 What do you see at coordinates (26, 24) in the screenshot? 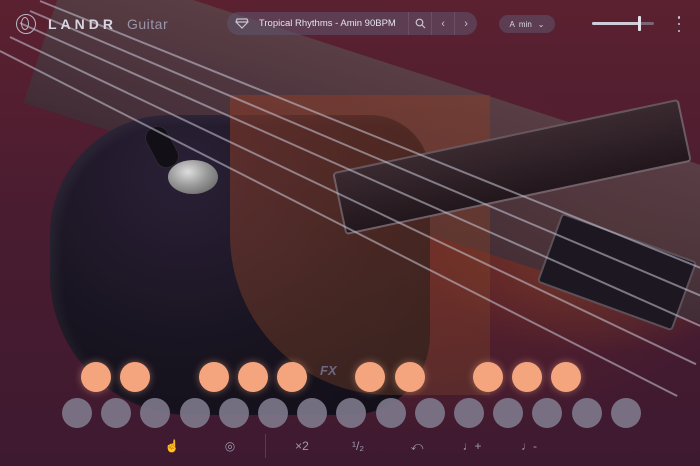
I see `landr-logo-icon` at bounding box center [26, 24].